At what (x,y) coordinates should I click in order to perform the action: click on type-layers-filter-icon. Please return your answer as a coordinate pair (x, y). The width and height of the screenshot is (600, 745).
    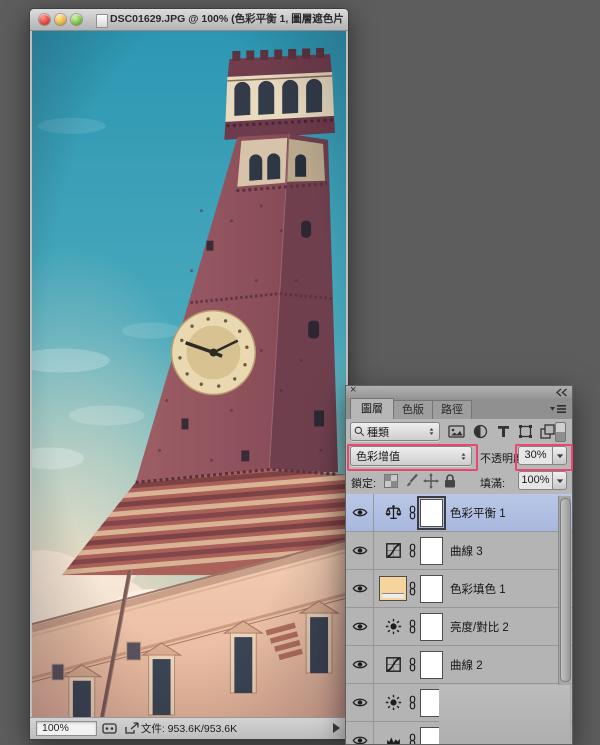
    Looking at the image, I should click on (503, 431).